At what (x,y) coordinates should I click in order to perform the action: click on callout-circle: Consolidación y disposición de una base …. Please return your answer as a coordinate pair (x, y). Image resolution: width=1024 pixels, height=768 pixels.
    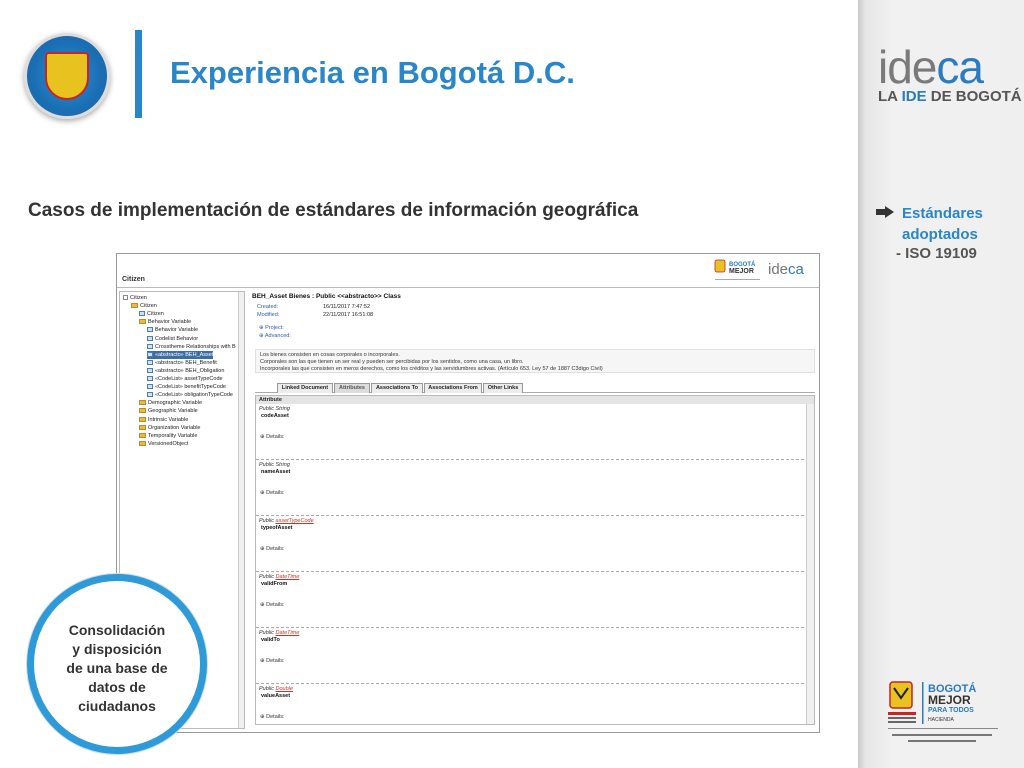
    Looking at the image, I should click on (117, 664).